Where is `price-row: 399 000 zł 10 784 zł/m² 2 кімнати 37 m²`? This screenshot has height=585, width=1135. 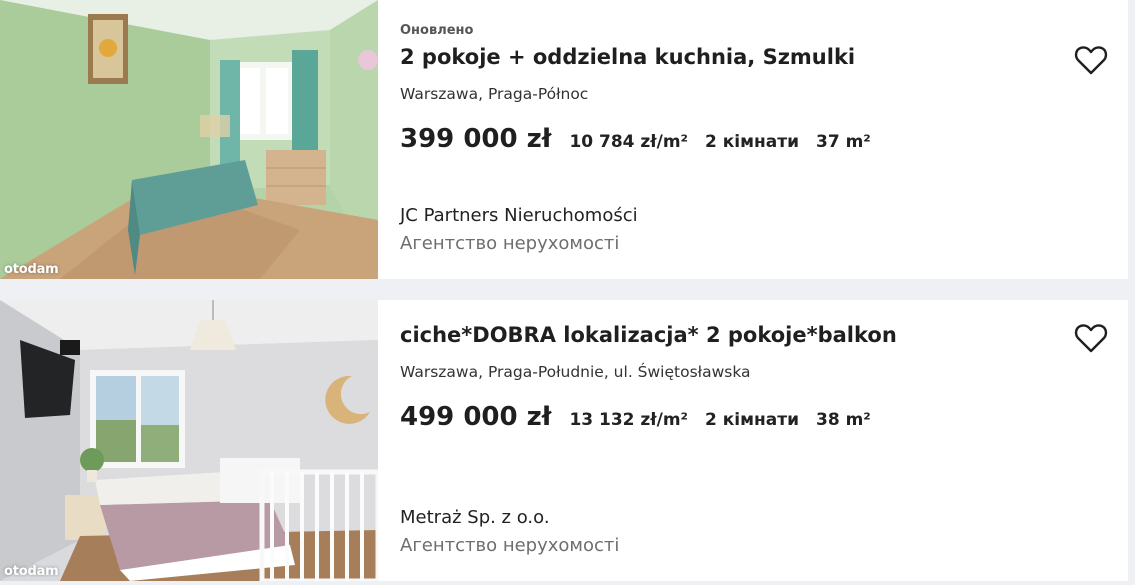 price-row: 399 000 zł 10 784 zł/m² 2 кімнати 37 m² is located at coordinates (644, 139).